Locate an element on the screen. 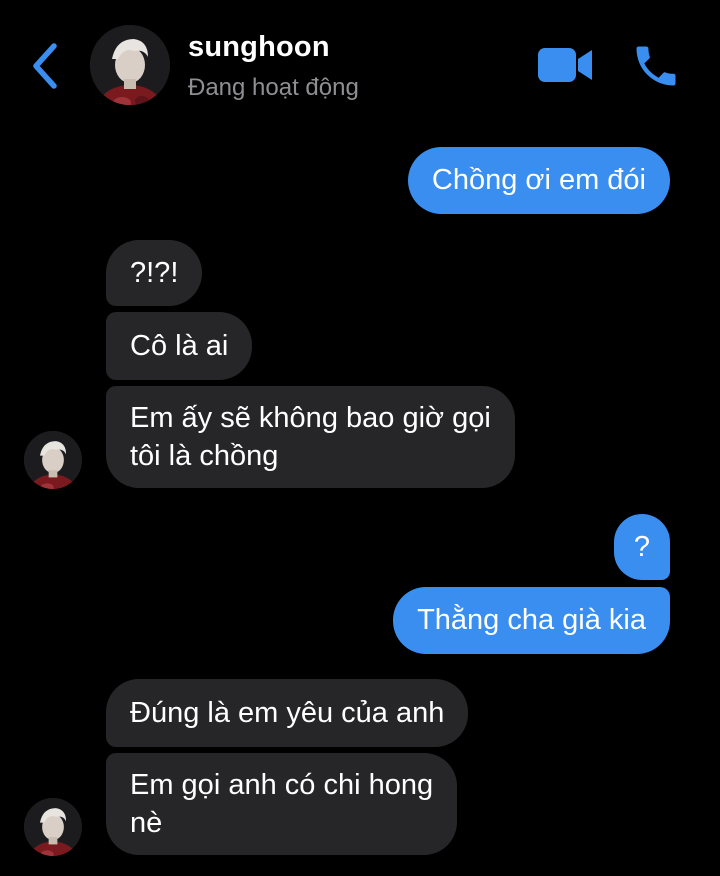  message-bubble-outgoing: Thằng cha già kia is located at coordinates (531, 620).